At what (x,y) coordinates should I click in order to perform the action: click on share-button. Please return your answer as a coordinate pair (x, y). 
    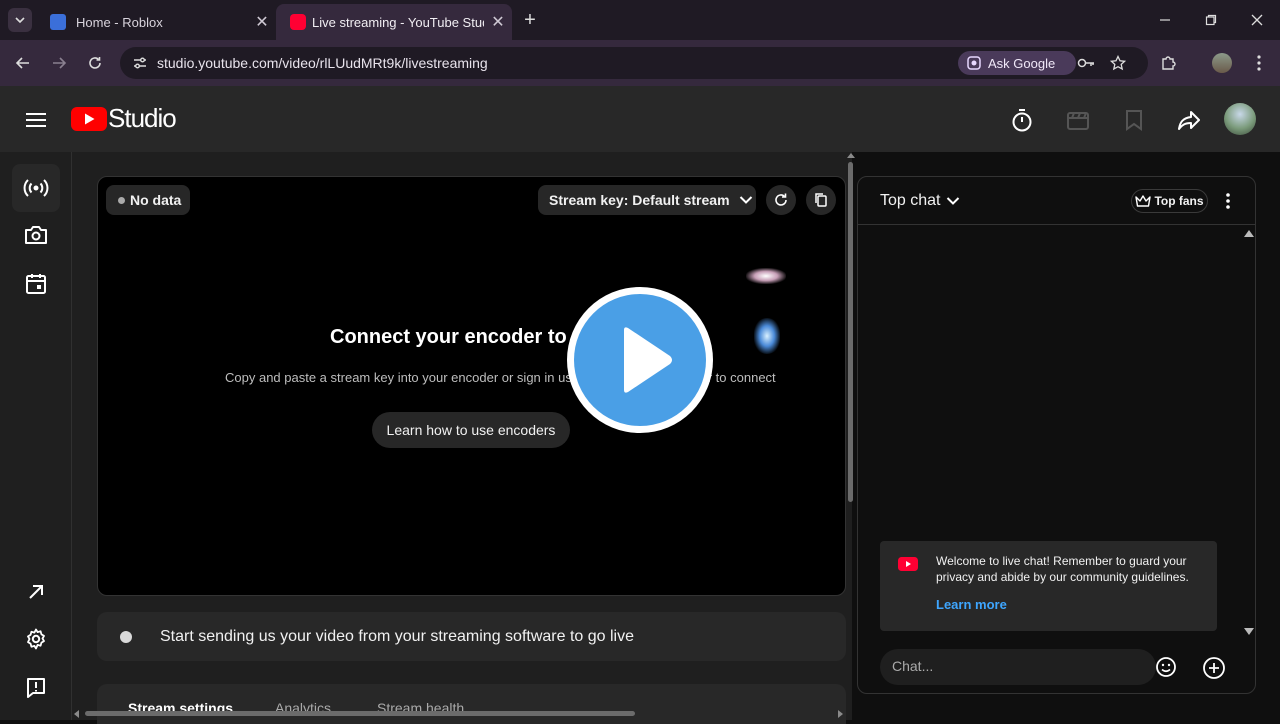
    Looking at the image, I should click on (1189, 120).